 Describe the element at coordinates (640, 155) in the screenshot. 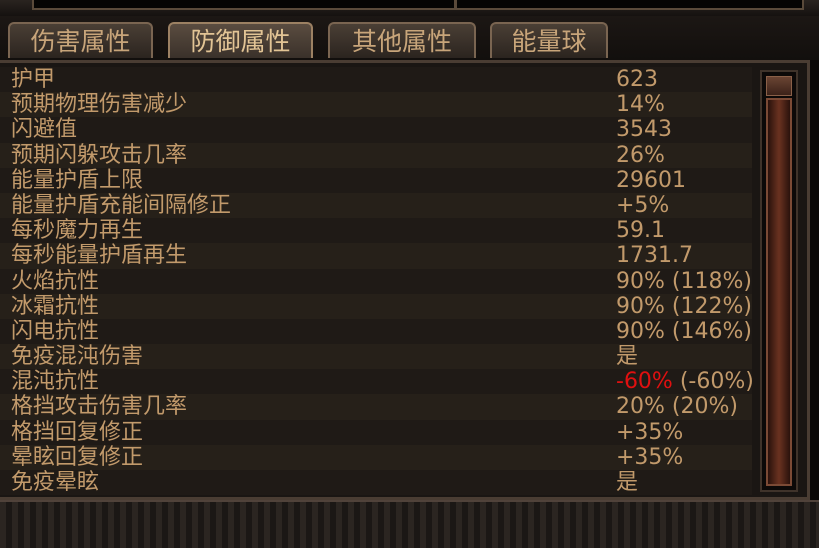

I see `stat-value: 26%` at that location.